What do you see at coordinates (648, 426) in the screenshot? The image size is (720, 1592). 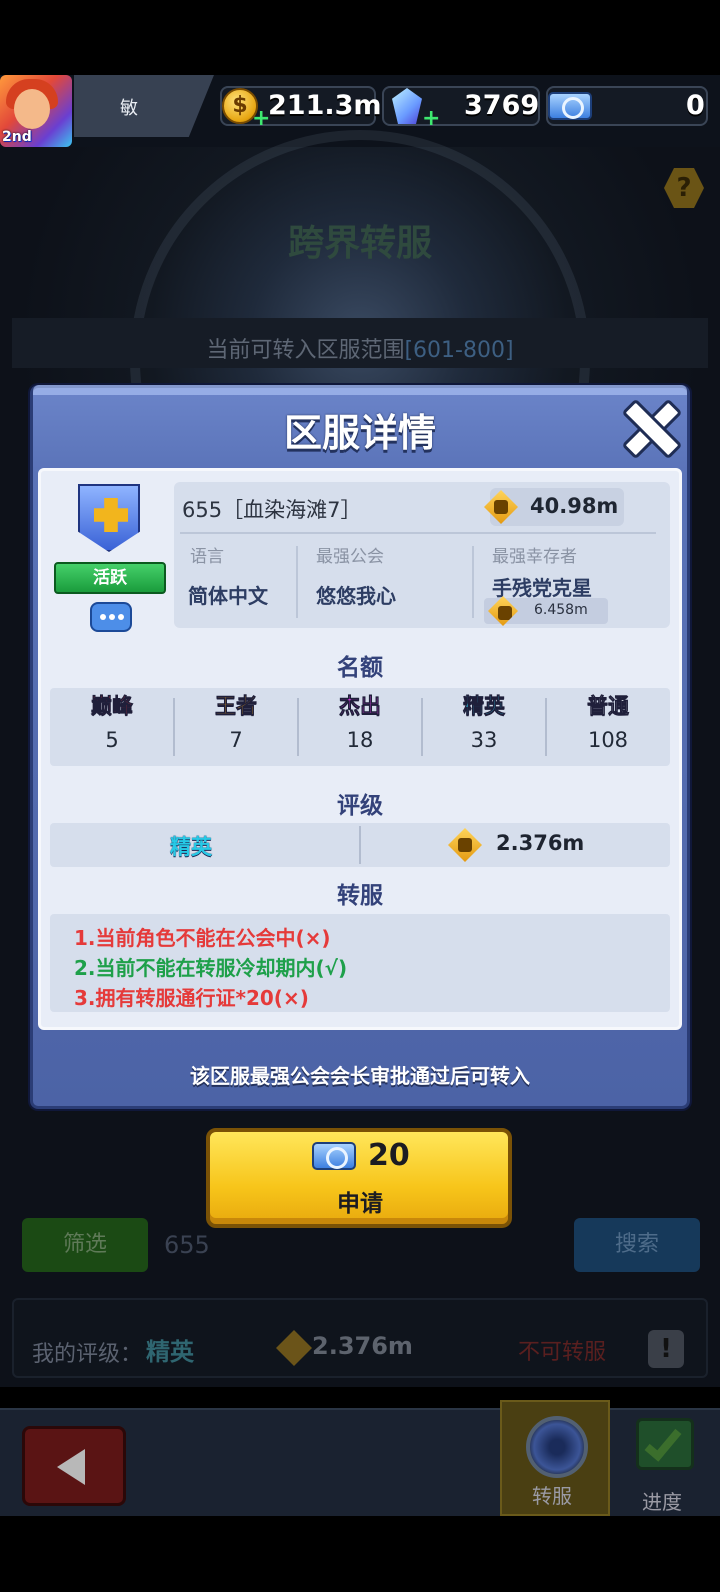 I see `close-button` at bounding box center [648, 426].